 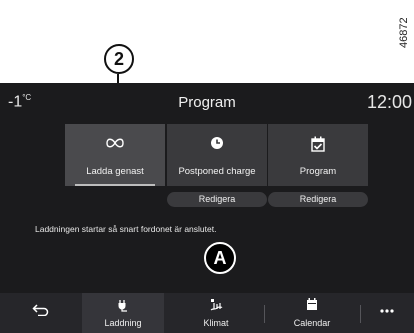 What do you see at coordinates (389, 102) in the screenshot?
I see `clock: 12:00` at bounding box center [389, 102].